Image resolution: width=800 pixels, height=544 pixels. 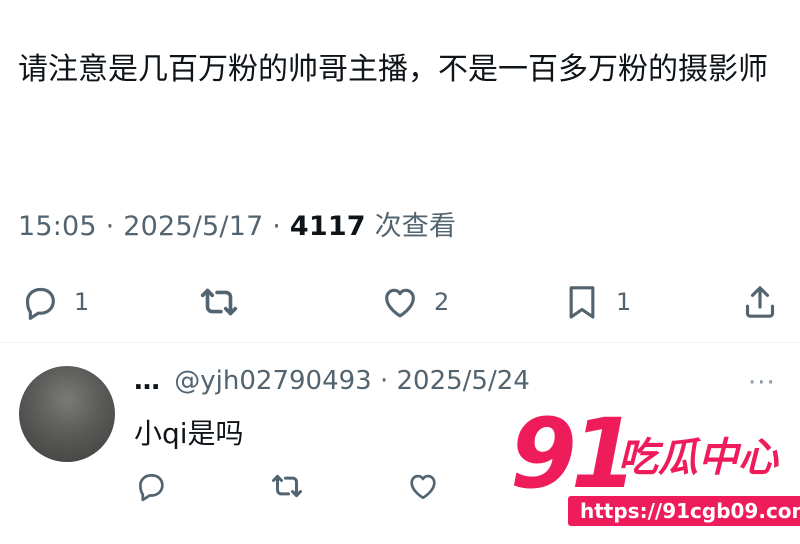 What do you see at coordinates (415, 226) in the screenshot?
I see `view-label: 次查看` at bounding box center [415, 226].